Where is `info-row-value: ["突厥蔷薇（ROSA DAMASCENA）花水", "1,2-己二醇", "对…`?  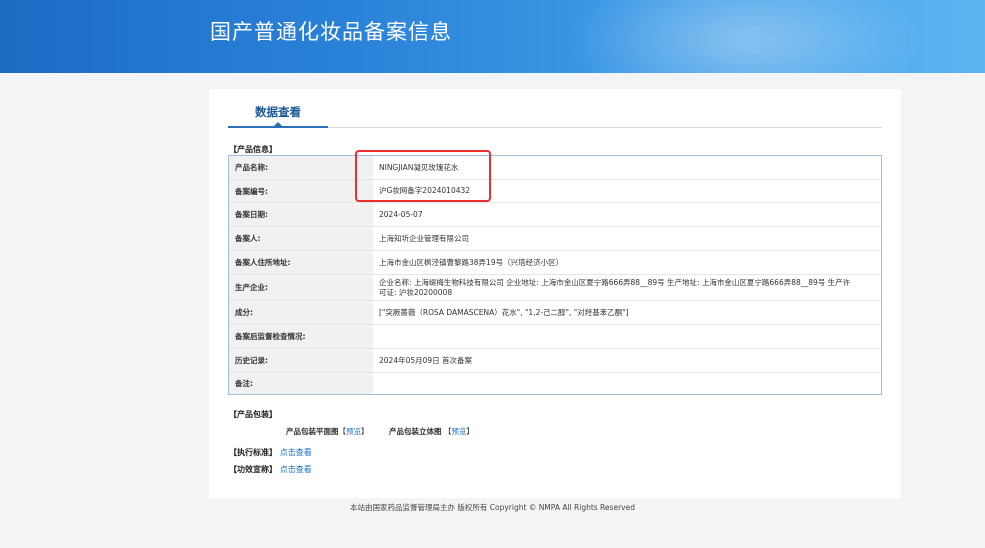
info-row-value: ["突厥蔷薇（ROSA DAMASCENA）花水", "1,2-己二醇", "对… is located at coordinates (504, 312).